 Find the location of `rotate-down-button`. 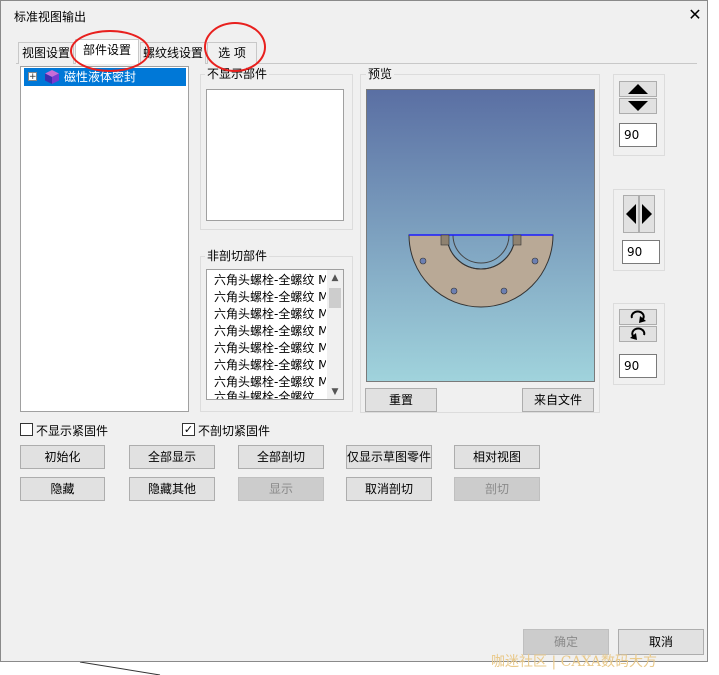

rotate-down-button is located at coordinates (638, 106).